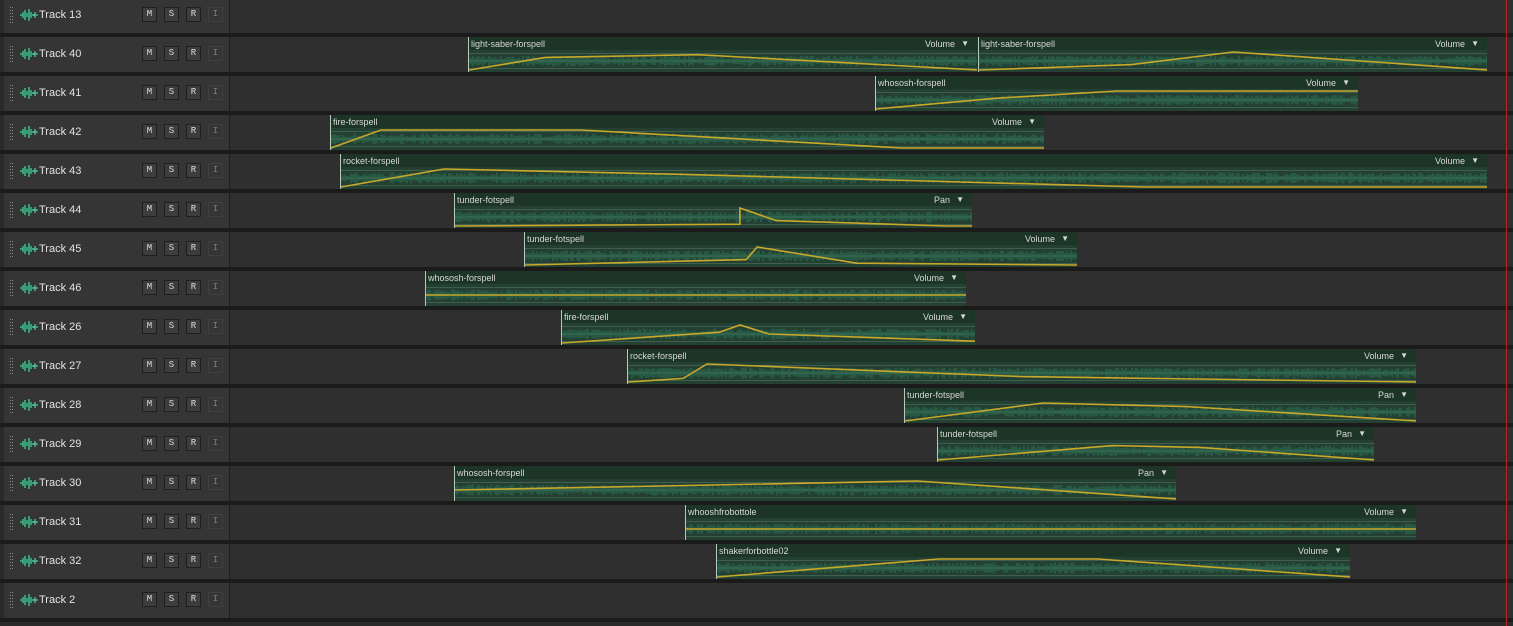 The height and width of the screenshot is (626, 1513). I want to click on clip-header: light-saber-forspell Volume ▼, so click(723, 43).